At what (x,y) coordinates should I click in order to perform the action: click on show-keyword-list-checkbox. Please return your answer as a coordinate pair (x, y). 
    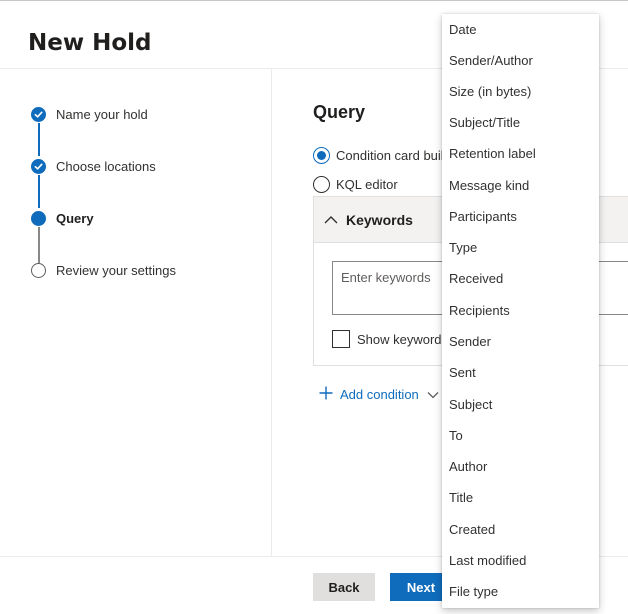
    Looking at the image, I should click on (341, 339).